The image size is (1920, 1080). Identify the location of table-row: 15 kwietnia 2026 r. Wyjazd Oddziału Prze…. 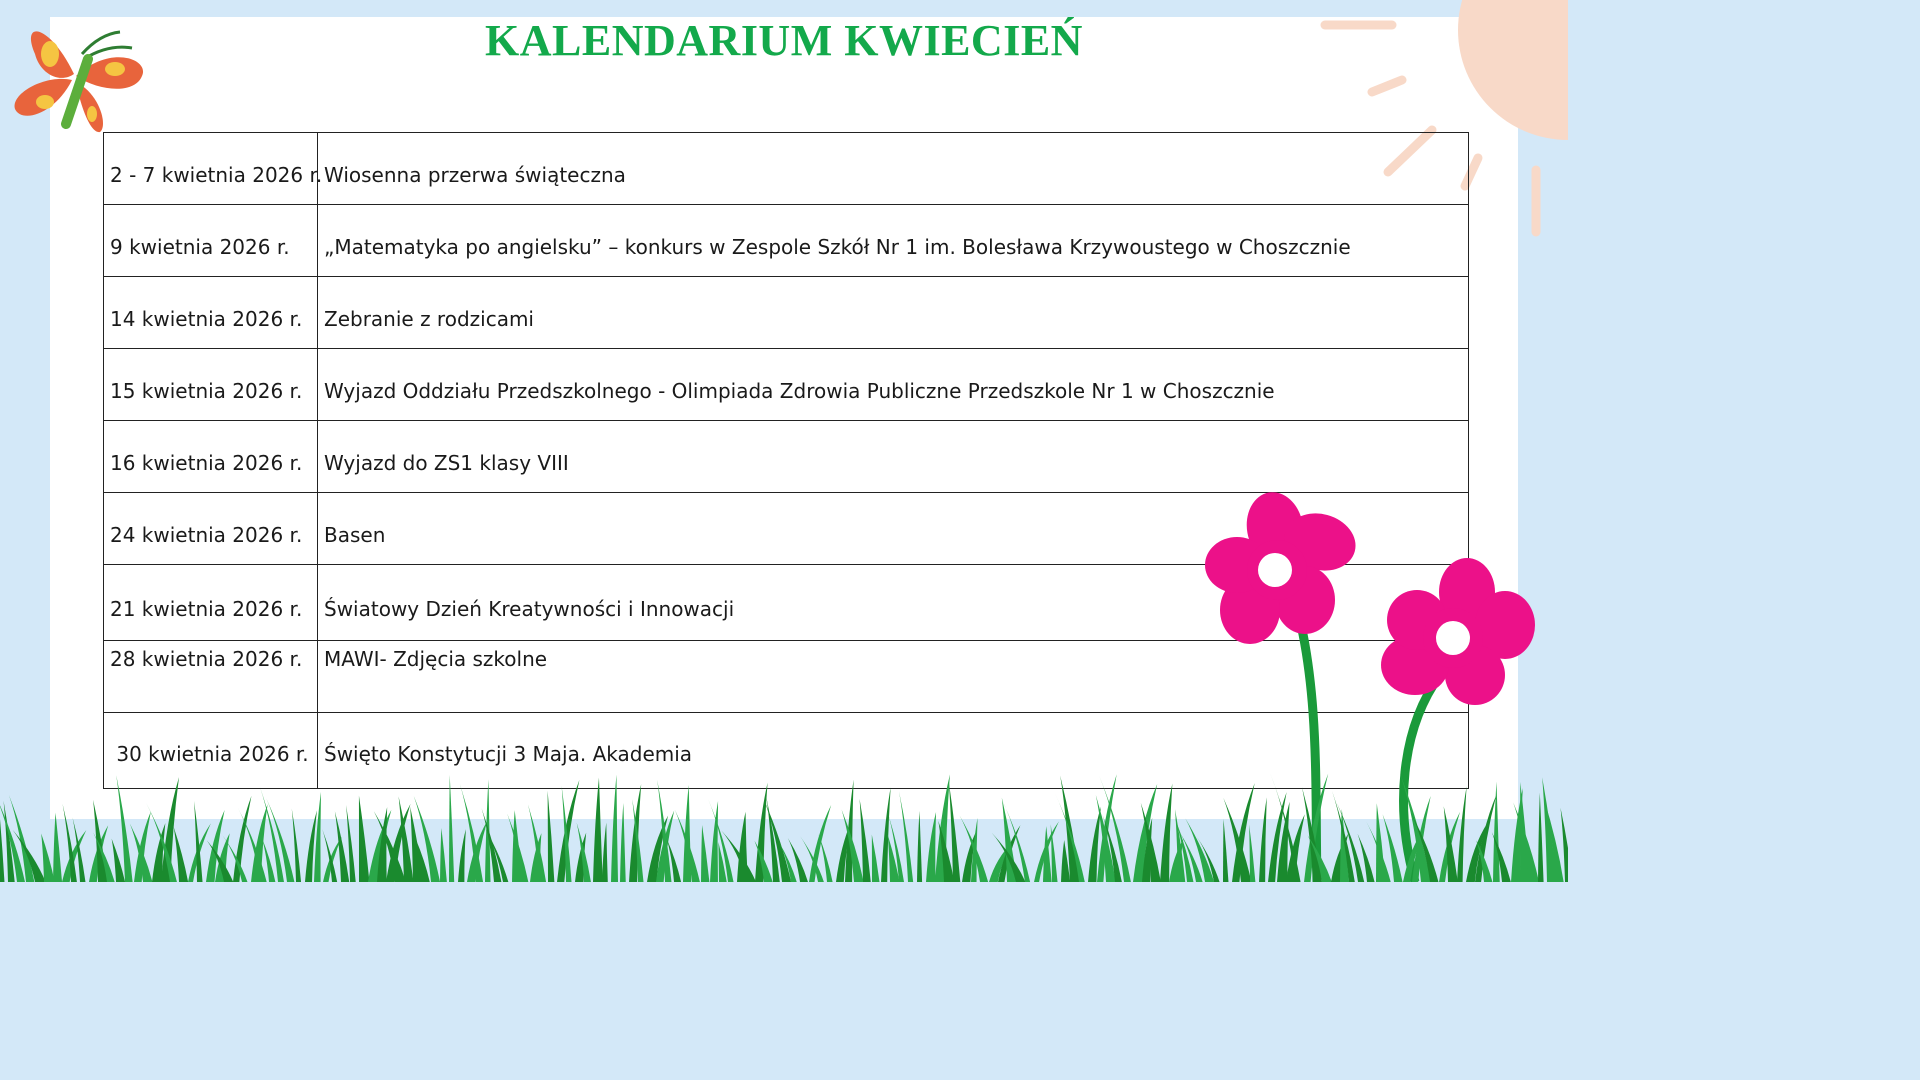
(786, 384).